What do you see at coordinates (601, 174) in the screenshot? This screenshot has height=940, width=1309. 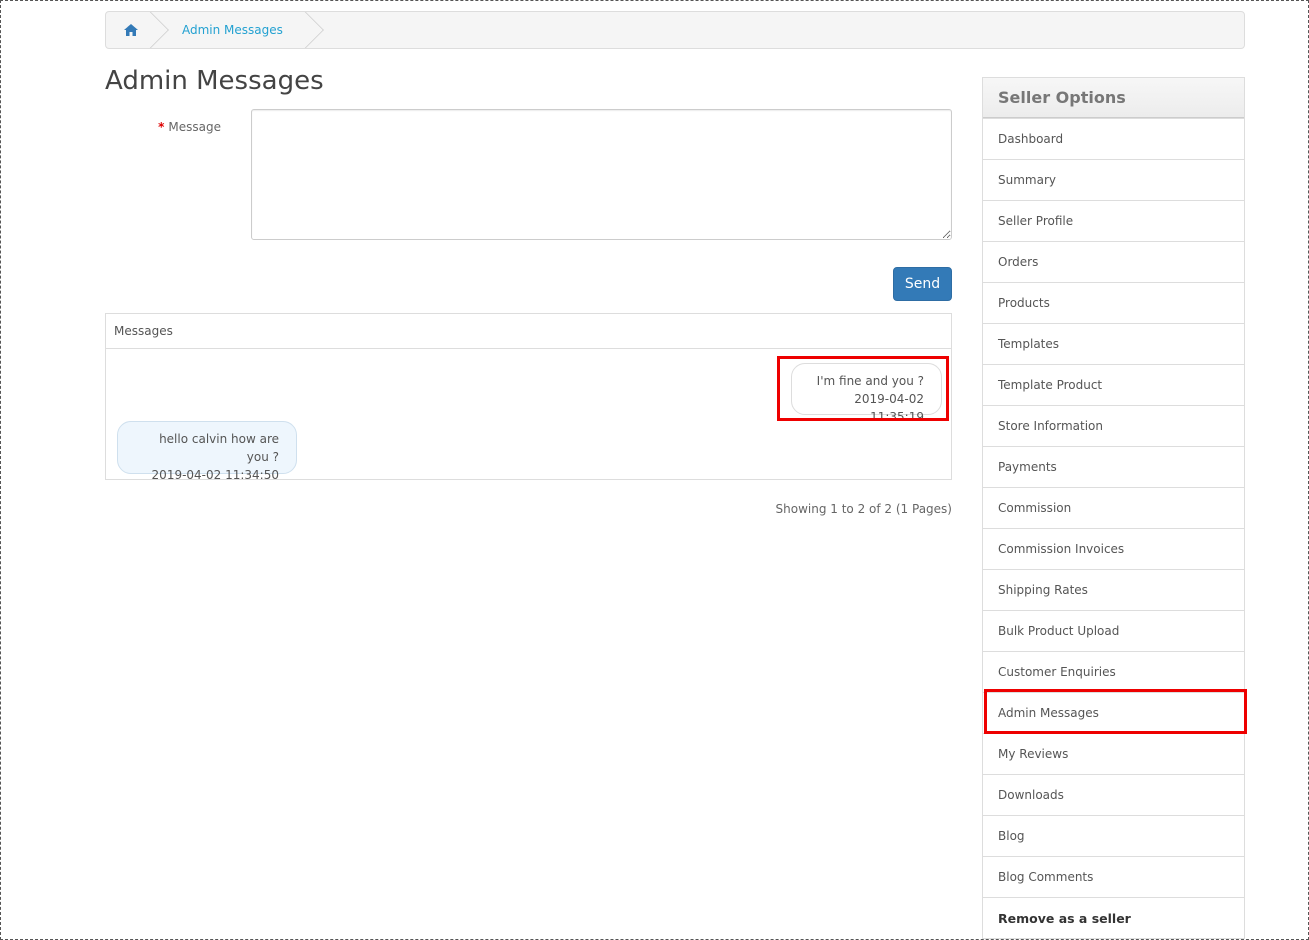 I see `message-input` at bounding box center [601, 174].